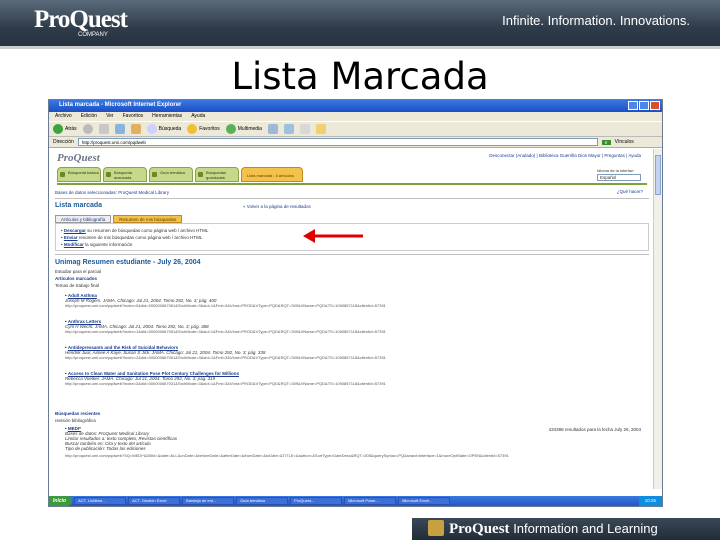 The height and width of the screenshot is (540, 720). Describe the element at coordinates (119, 129) in the screenshot. I see `refresh-icon` at that location.